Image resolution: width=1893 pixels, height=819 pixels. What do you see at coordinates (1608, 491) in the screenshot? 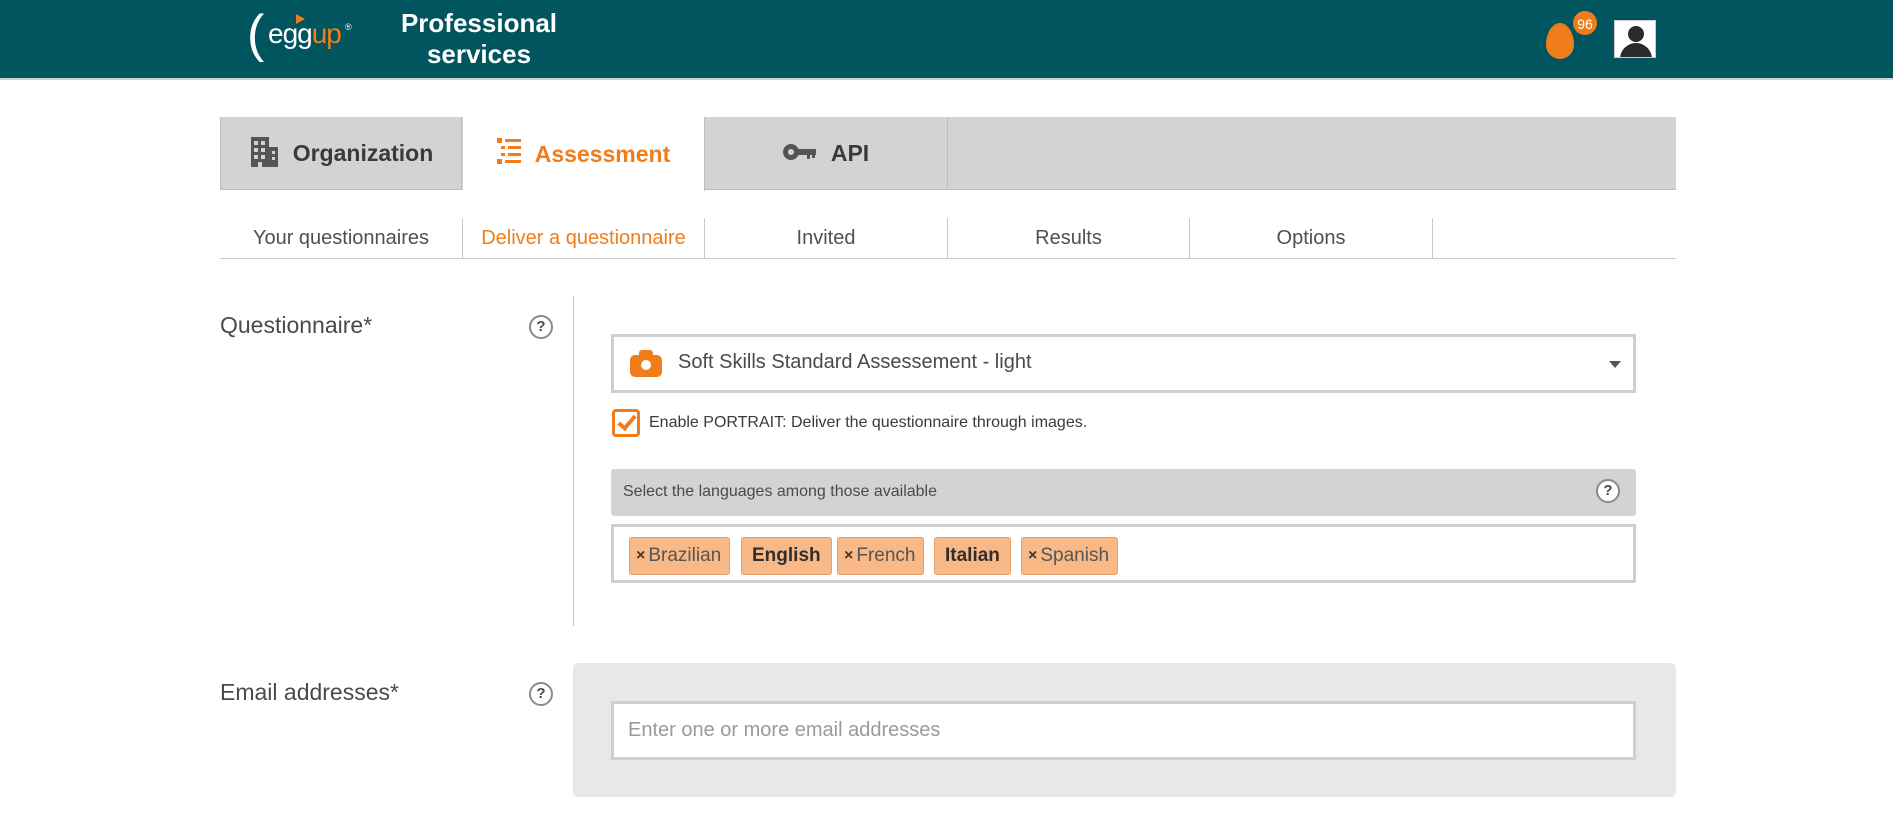
I see `languages-help-icon: ?` at bounding box center [1608, 491].